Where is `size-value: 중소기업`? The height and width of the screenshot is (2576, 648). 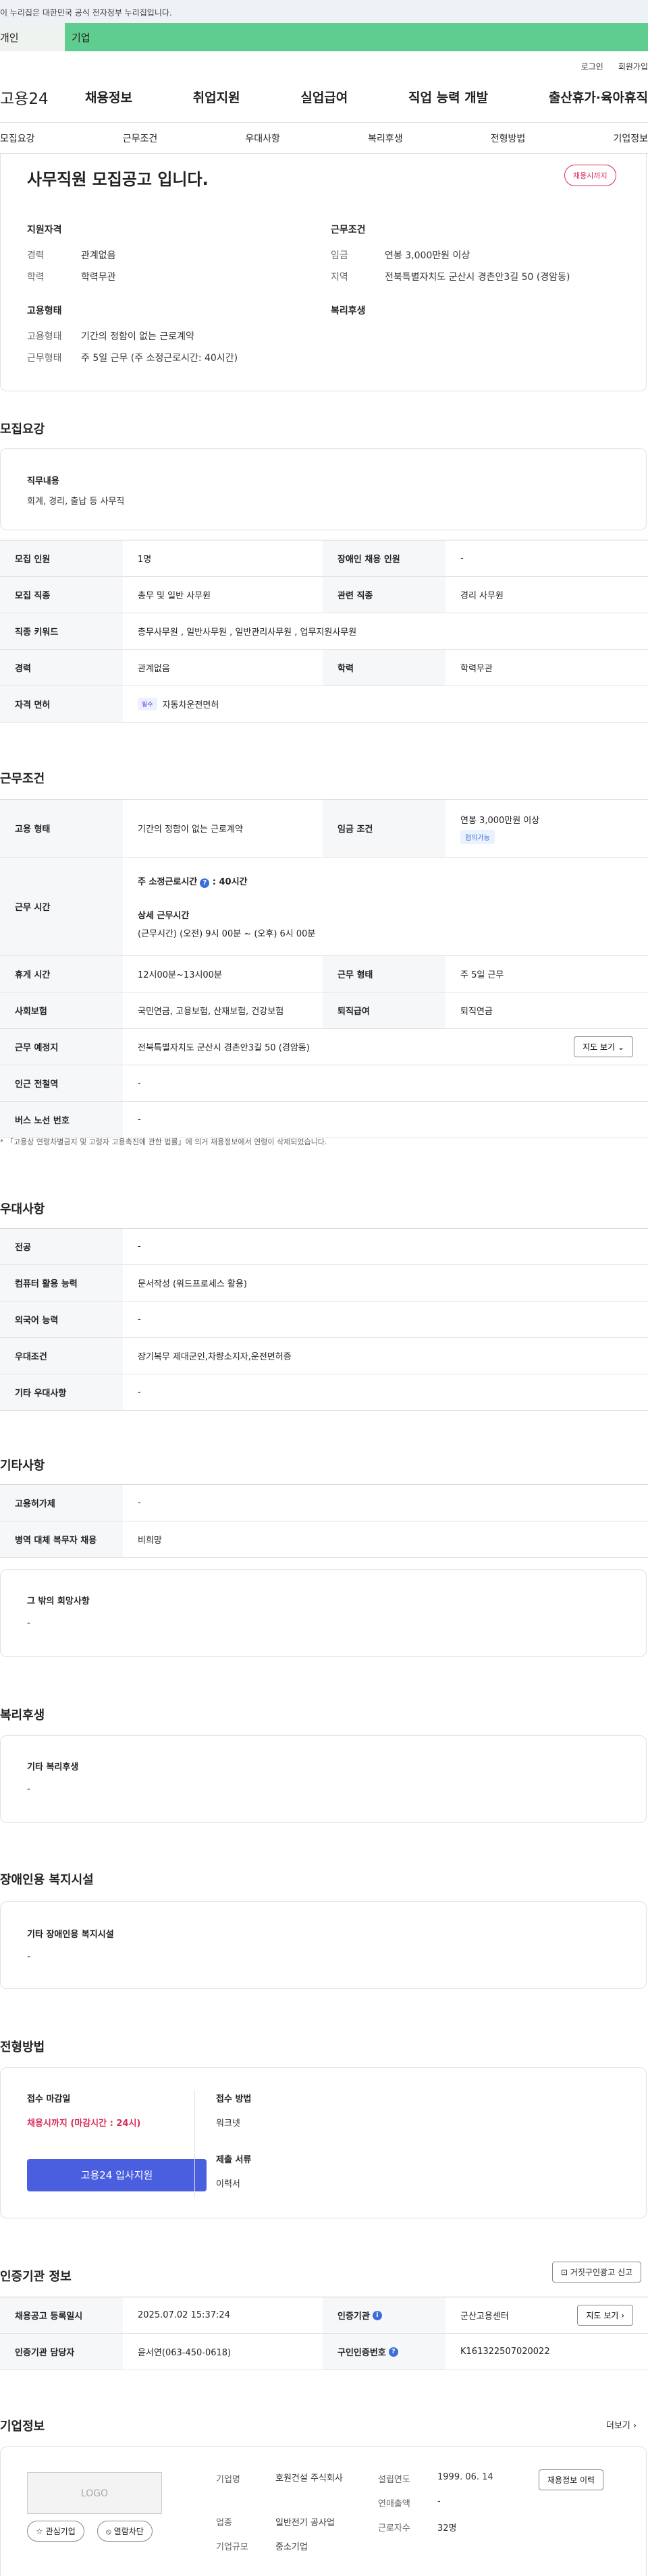
size-value: 중소기업 is located at coordinates (291, 2547).